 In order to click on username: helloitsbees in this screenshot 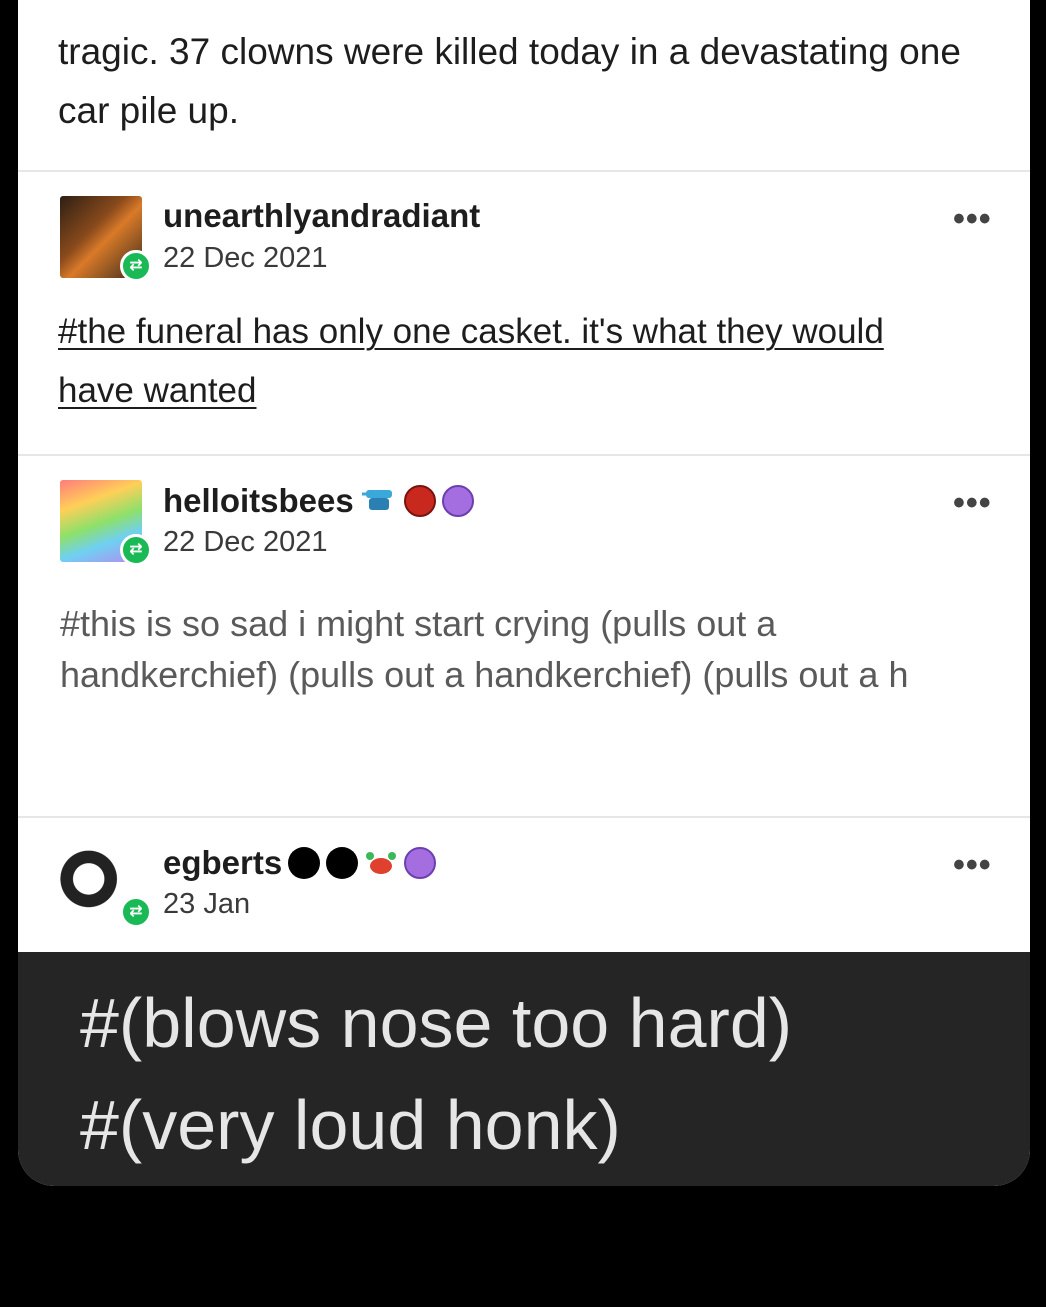, I will do `click(318, 501)`.